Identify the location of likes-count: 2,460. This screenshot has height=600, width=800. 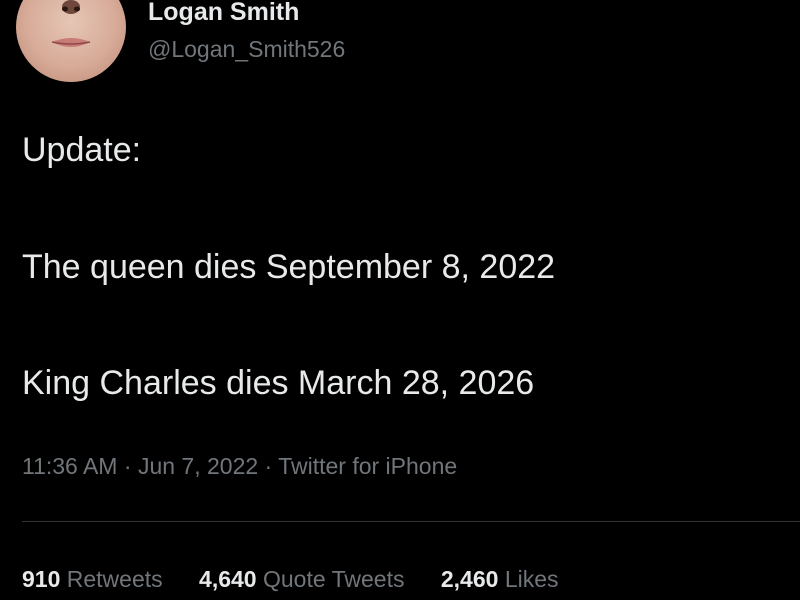
(469, 579).